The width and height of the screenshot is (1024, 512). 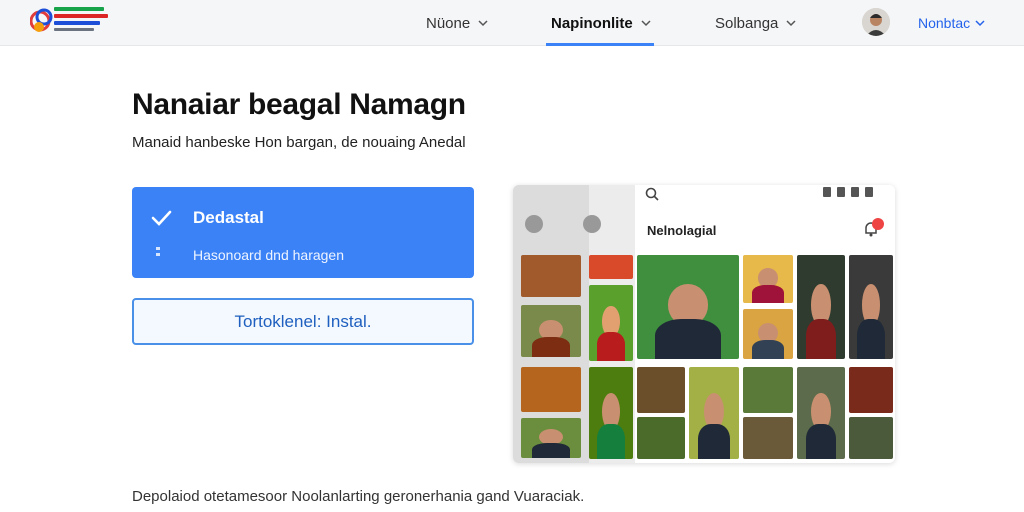 What do you see at coordinates (944, 23) in the screenshot?
I see `account-label: Nonbtac` at bounding box center [944, 23].